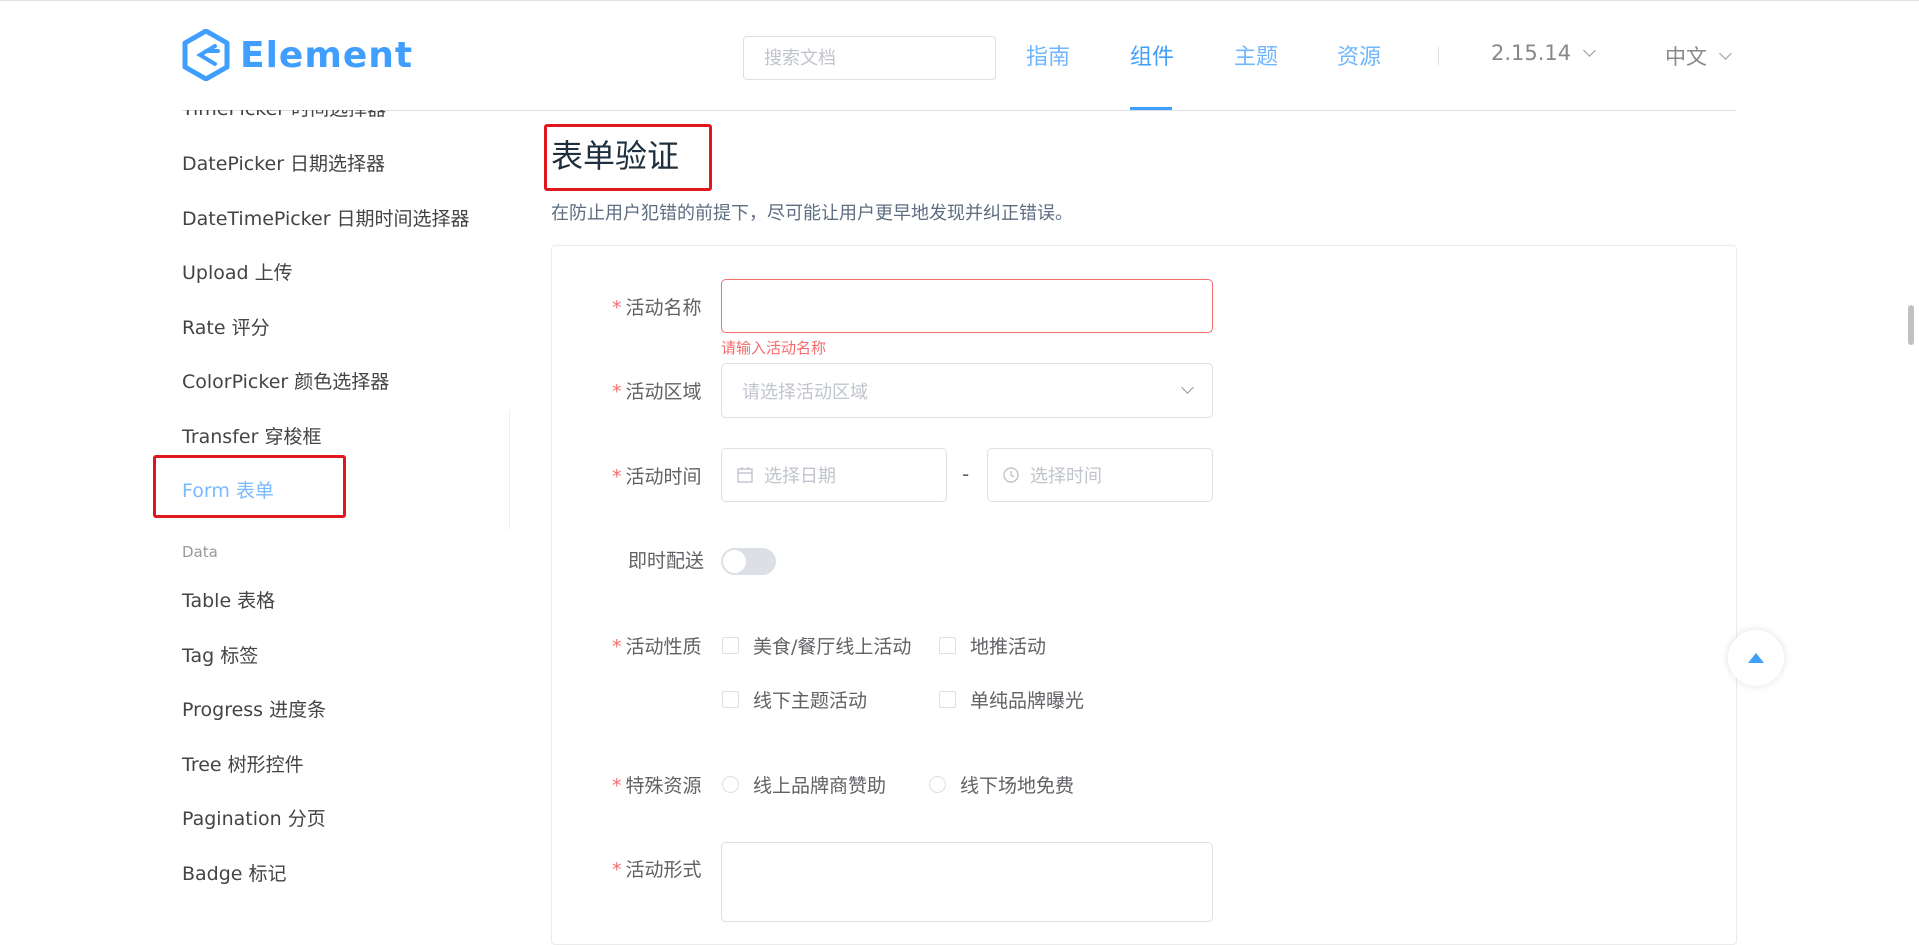 The height and width of the screenshot is (945, 1919). What do you see at coordinates (254, 817) in the screenshot?
I see `sidebar-item-pagination: Pagination 分页` at bounding box center [254, 817].